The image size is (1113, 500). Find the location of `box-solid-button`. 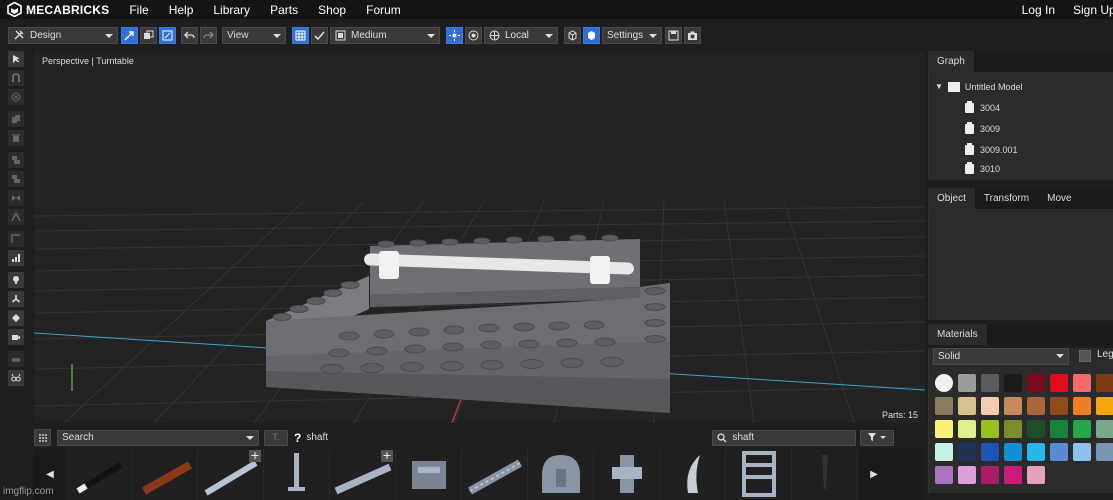

box-solid-button is located at coordinates (591, 35).